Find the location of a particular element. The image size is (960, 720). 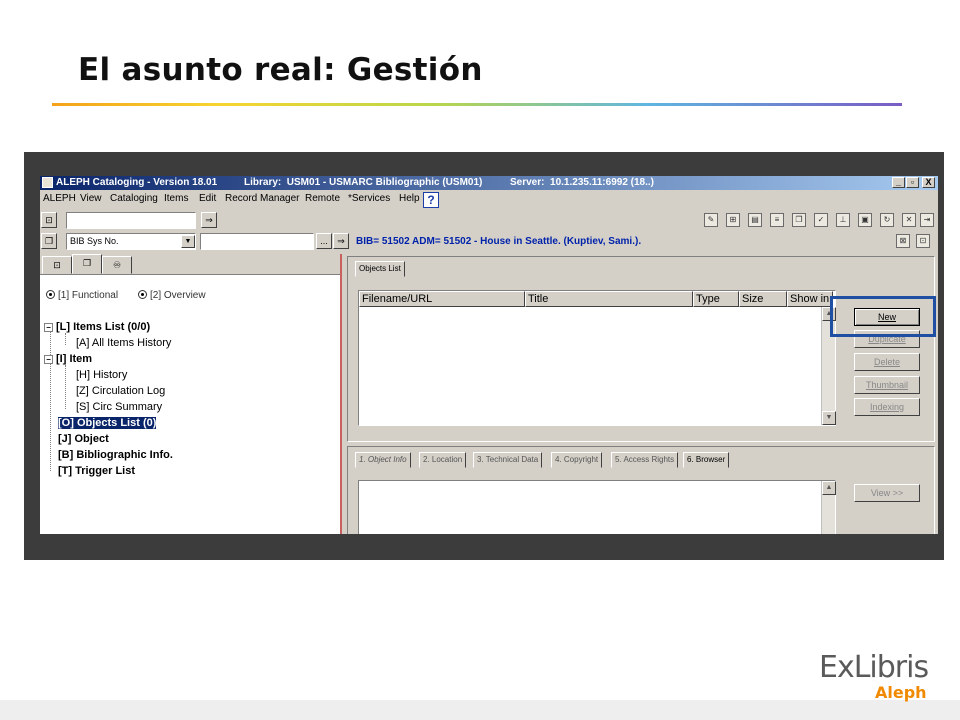

image-icon: ▣ is located at coordinates (865, 220).